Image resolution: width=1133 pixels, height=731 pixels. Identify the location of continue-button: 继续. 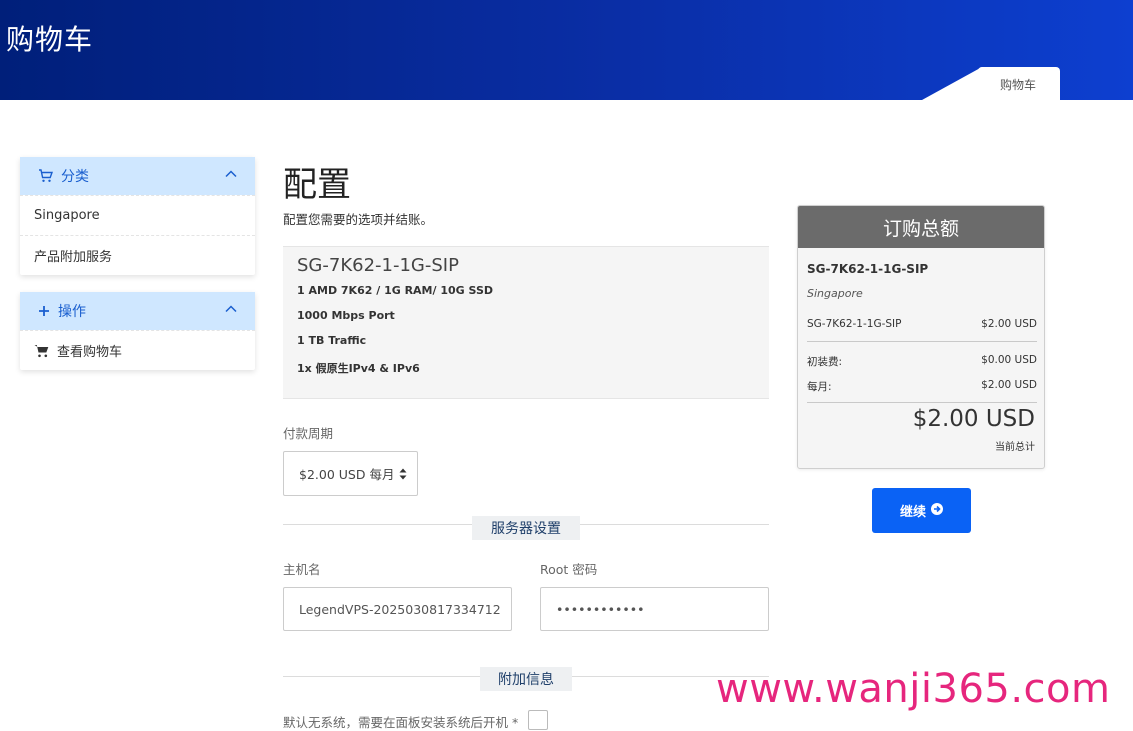
(921, 510).